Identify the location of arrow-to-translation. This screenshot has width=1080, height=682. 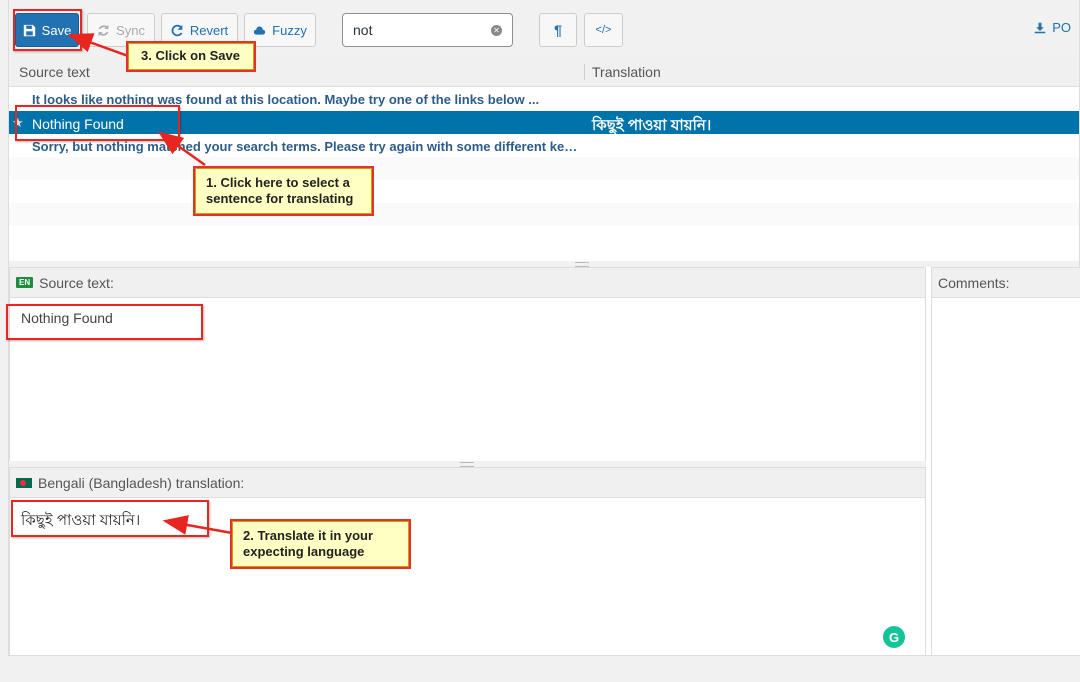
(197, 525).